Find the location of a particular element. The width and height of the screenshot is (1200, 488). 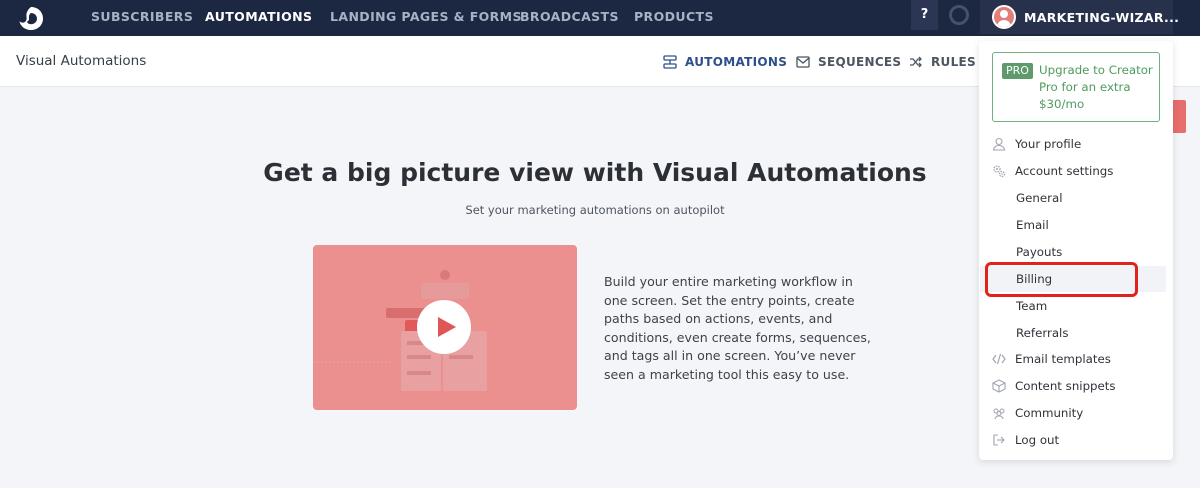

nav-landing-pages-forms: LANDING PAGES & FORMS is located at coordinates (426, 18).